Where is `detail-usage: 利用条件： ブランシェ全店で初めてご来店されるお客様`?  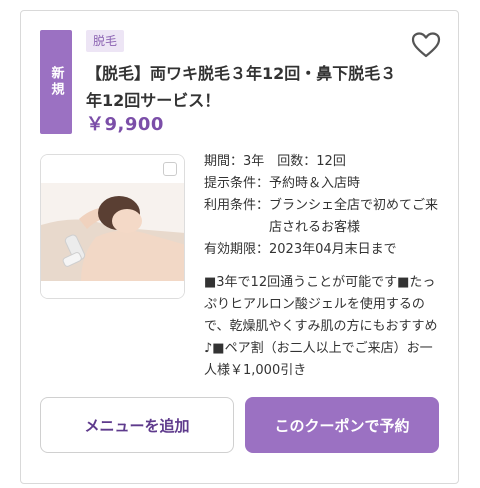 detail-usage: 利用条件： ブランシェ全店で初めてご来店されるお客様 is located at coordinates (321, 216).